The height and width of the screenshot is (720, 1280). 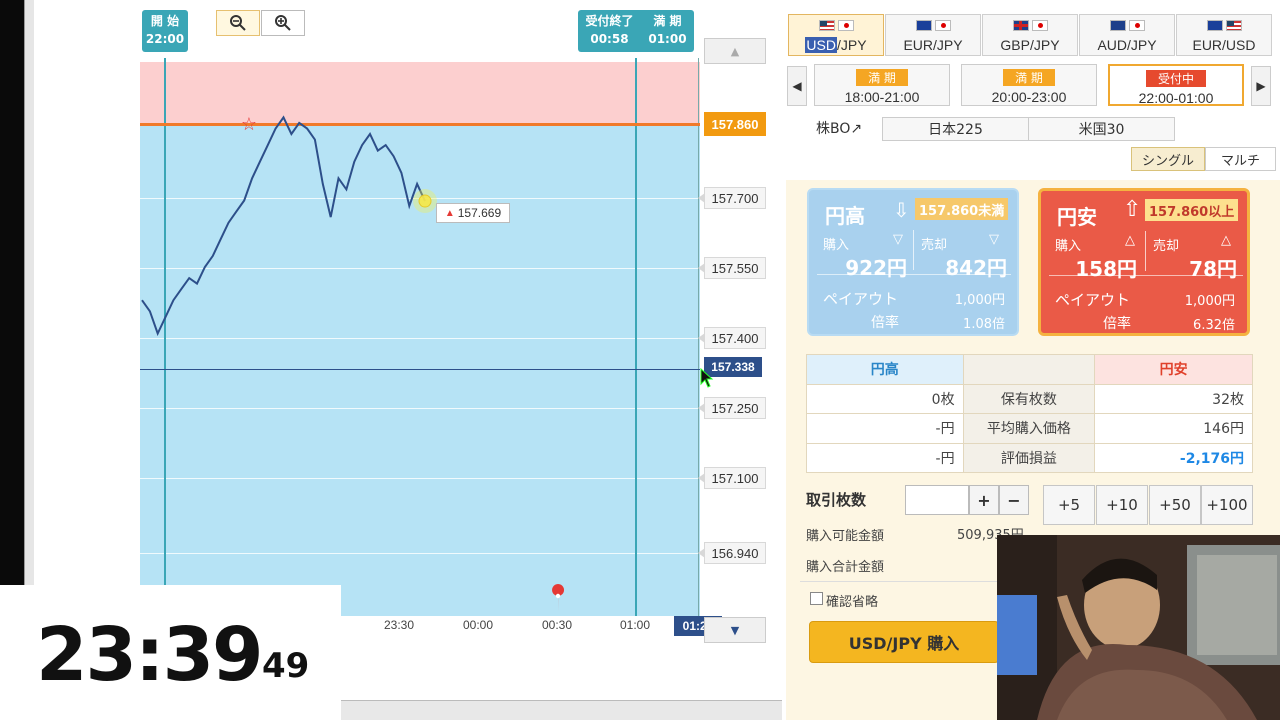 What do you see at coordinates (845, 536) in the screenshot?
I see `available-label: 購入可能金額` at bounding box center [845, 536].